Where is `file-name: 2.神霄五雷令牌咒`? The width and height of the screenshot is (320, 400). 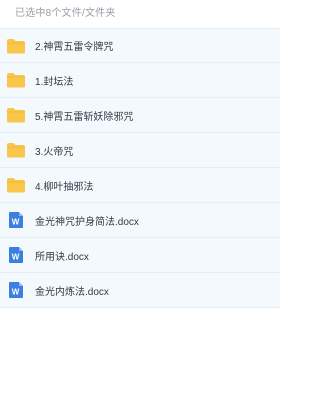
file-name: 2.神霄五雷令牌咒 is located at coordinates (74, 47).